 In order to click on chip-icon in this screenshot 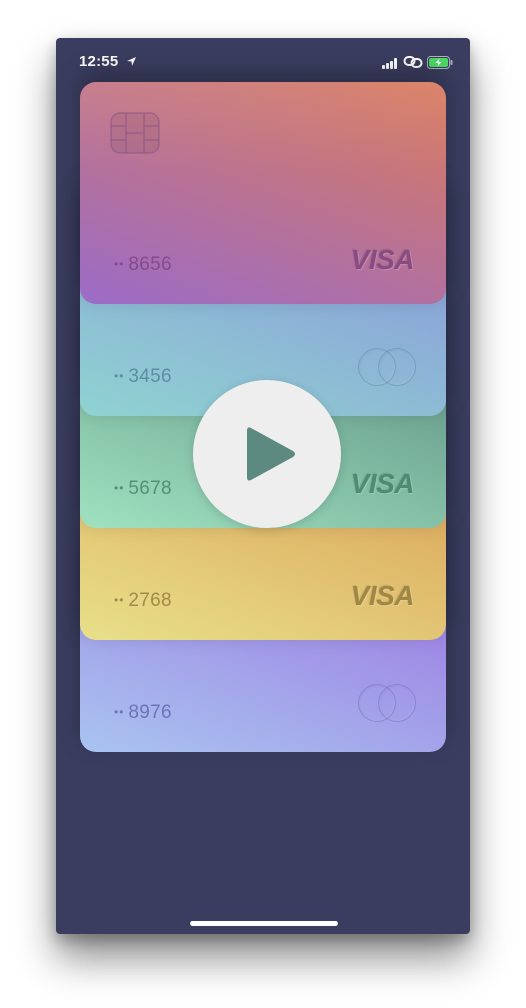, I will do `click(135, 133)`.